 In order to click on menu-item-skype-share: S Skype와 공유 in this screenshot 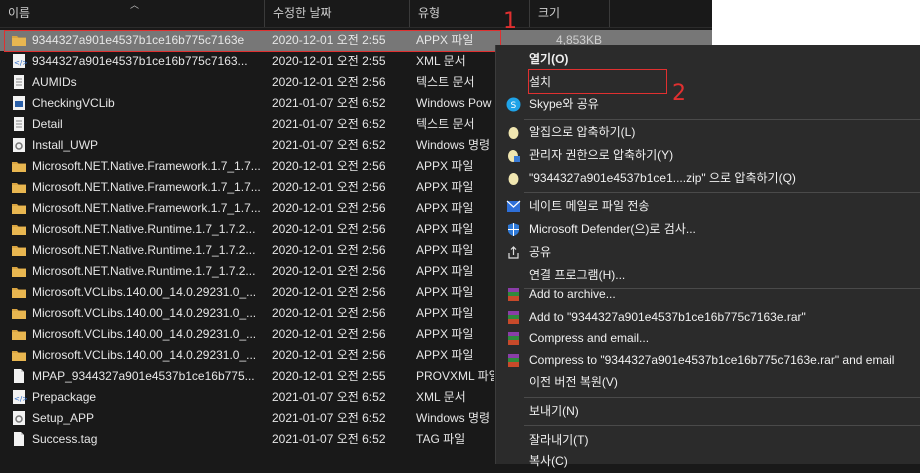, I will do `click(708, 104)`.